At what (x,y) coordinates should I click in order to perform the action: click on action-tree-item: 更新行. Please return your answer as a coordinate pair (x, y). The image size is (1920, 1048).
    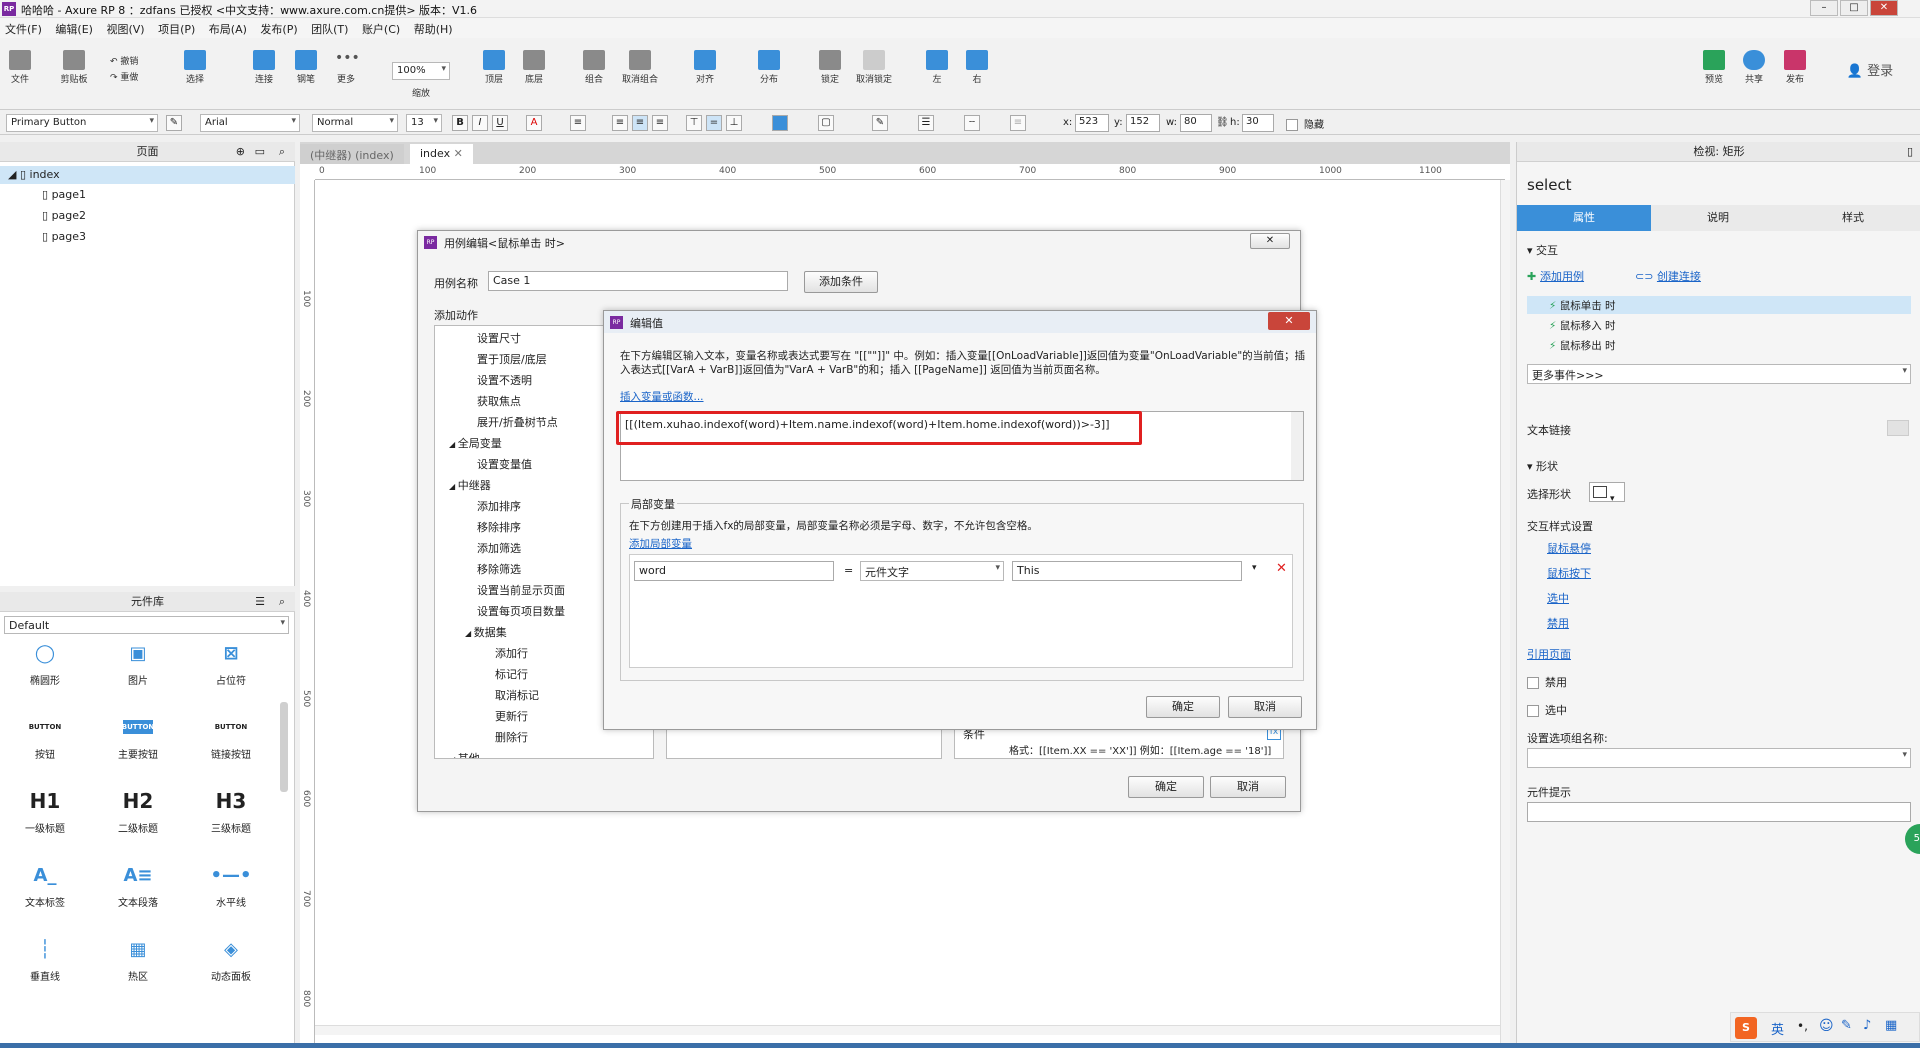
    Looking at the image, I should click on (511, 716).